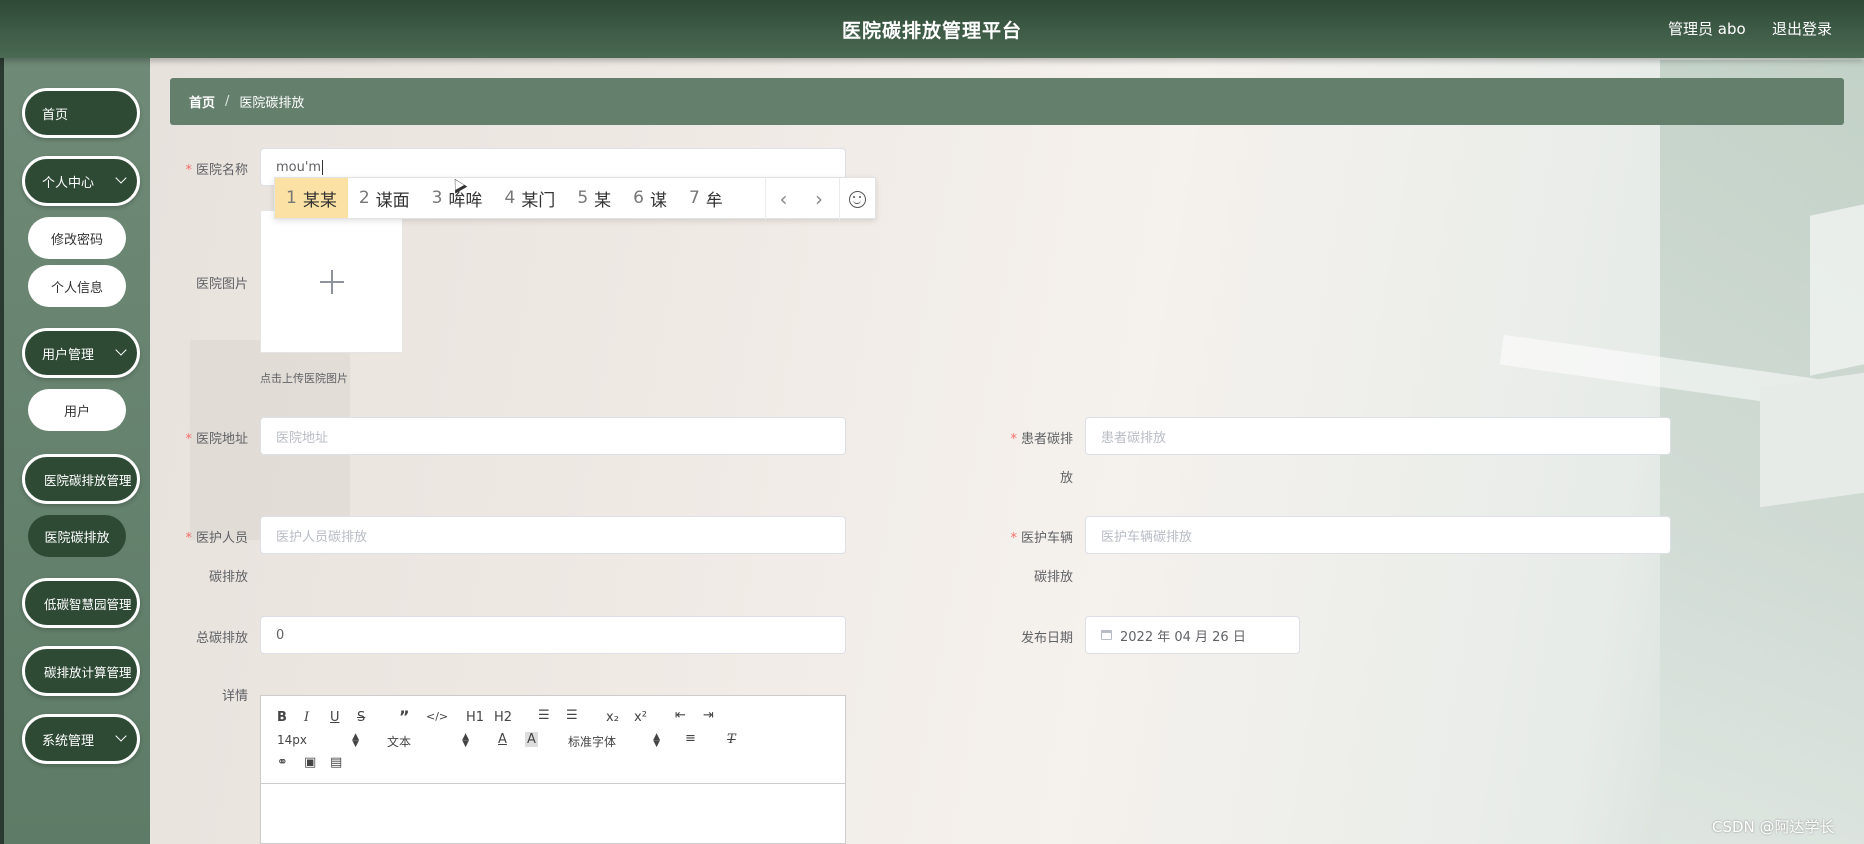 This screenshot has height=844, width=1864. I want to click on sidebar-subitem-hospital-emission: 医院碳排放, so click(77, 536).